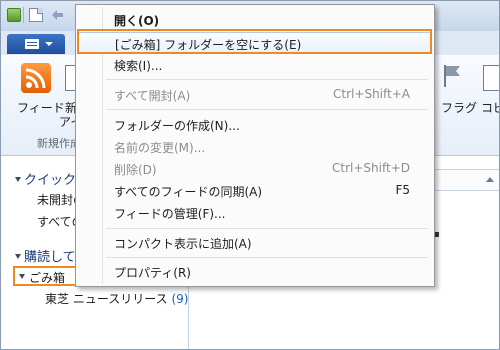  What do you see at coordinates (36, 78) in the screenshot?
I see `rss-feed-icon` at bounding box center [36, 78].